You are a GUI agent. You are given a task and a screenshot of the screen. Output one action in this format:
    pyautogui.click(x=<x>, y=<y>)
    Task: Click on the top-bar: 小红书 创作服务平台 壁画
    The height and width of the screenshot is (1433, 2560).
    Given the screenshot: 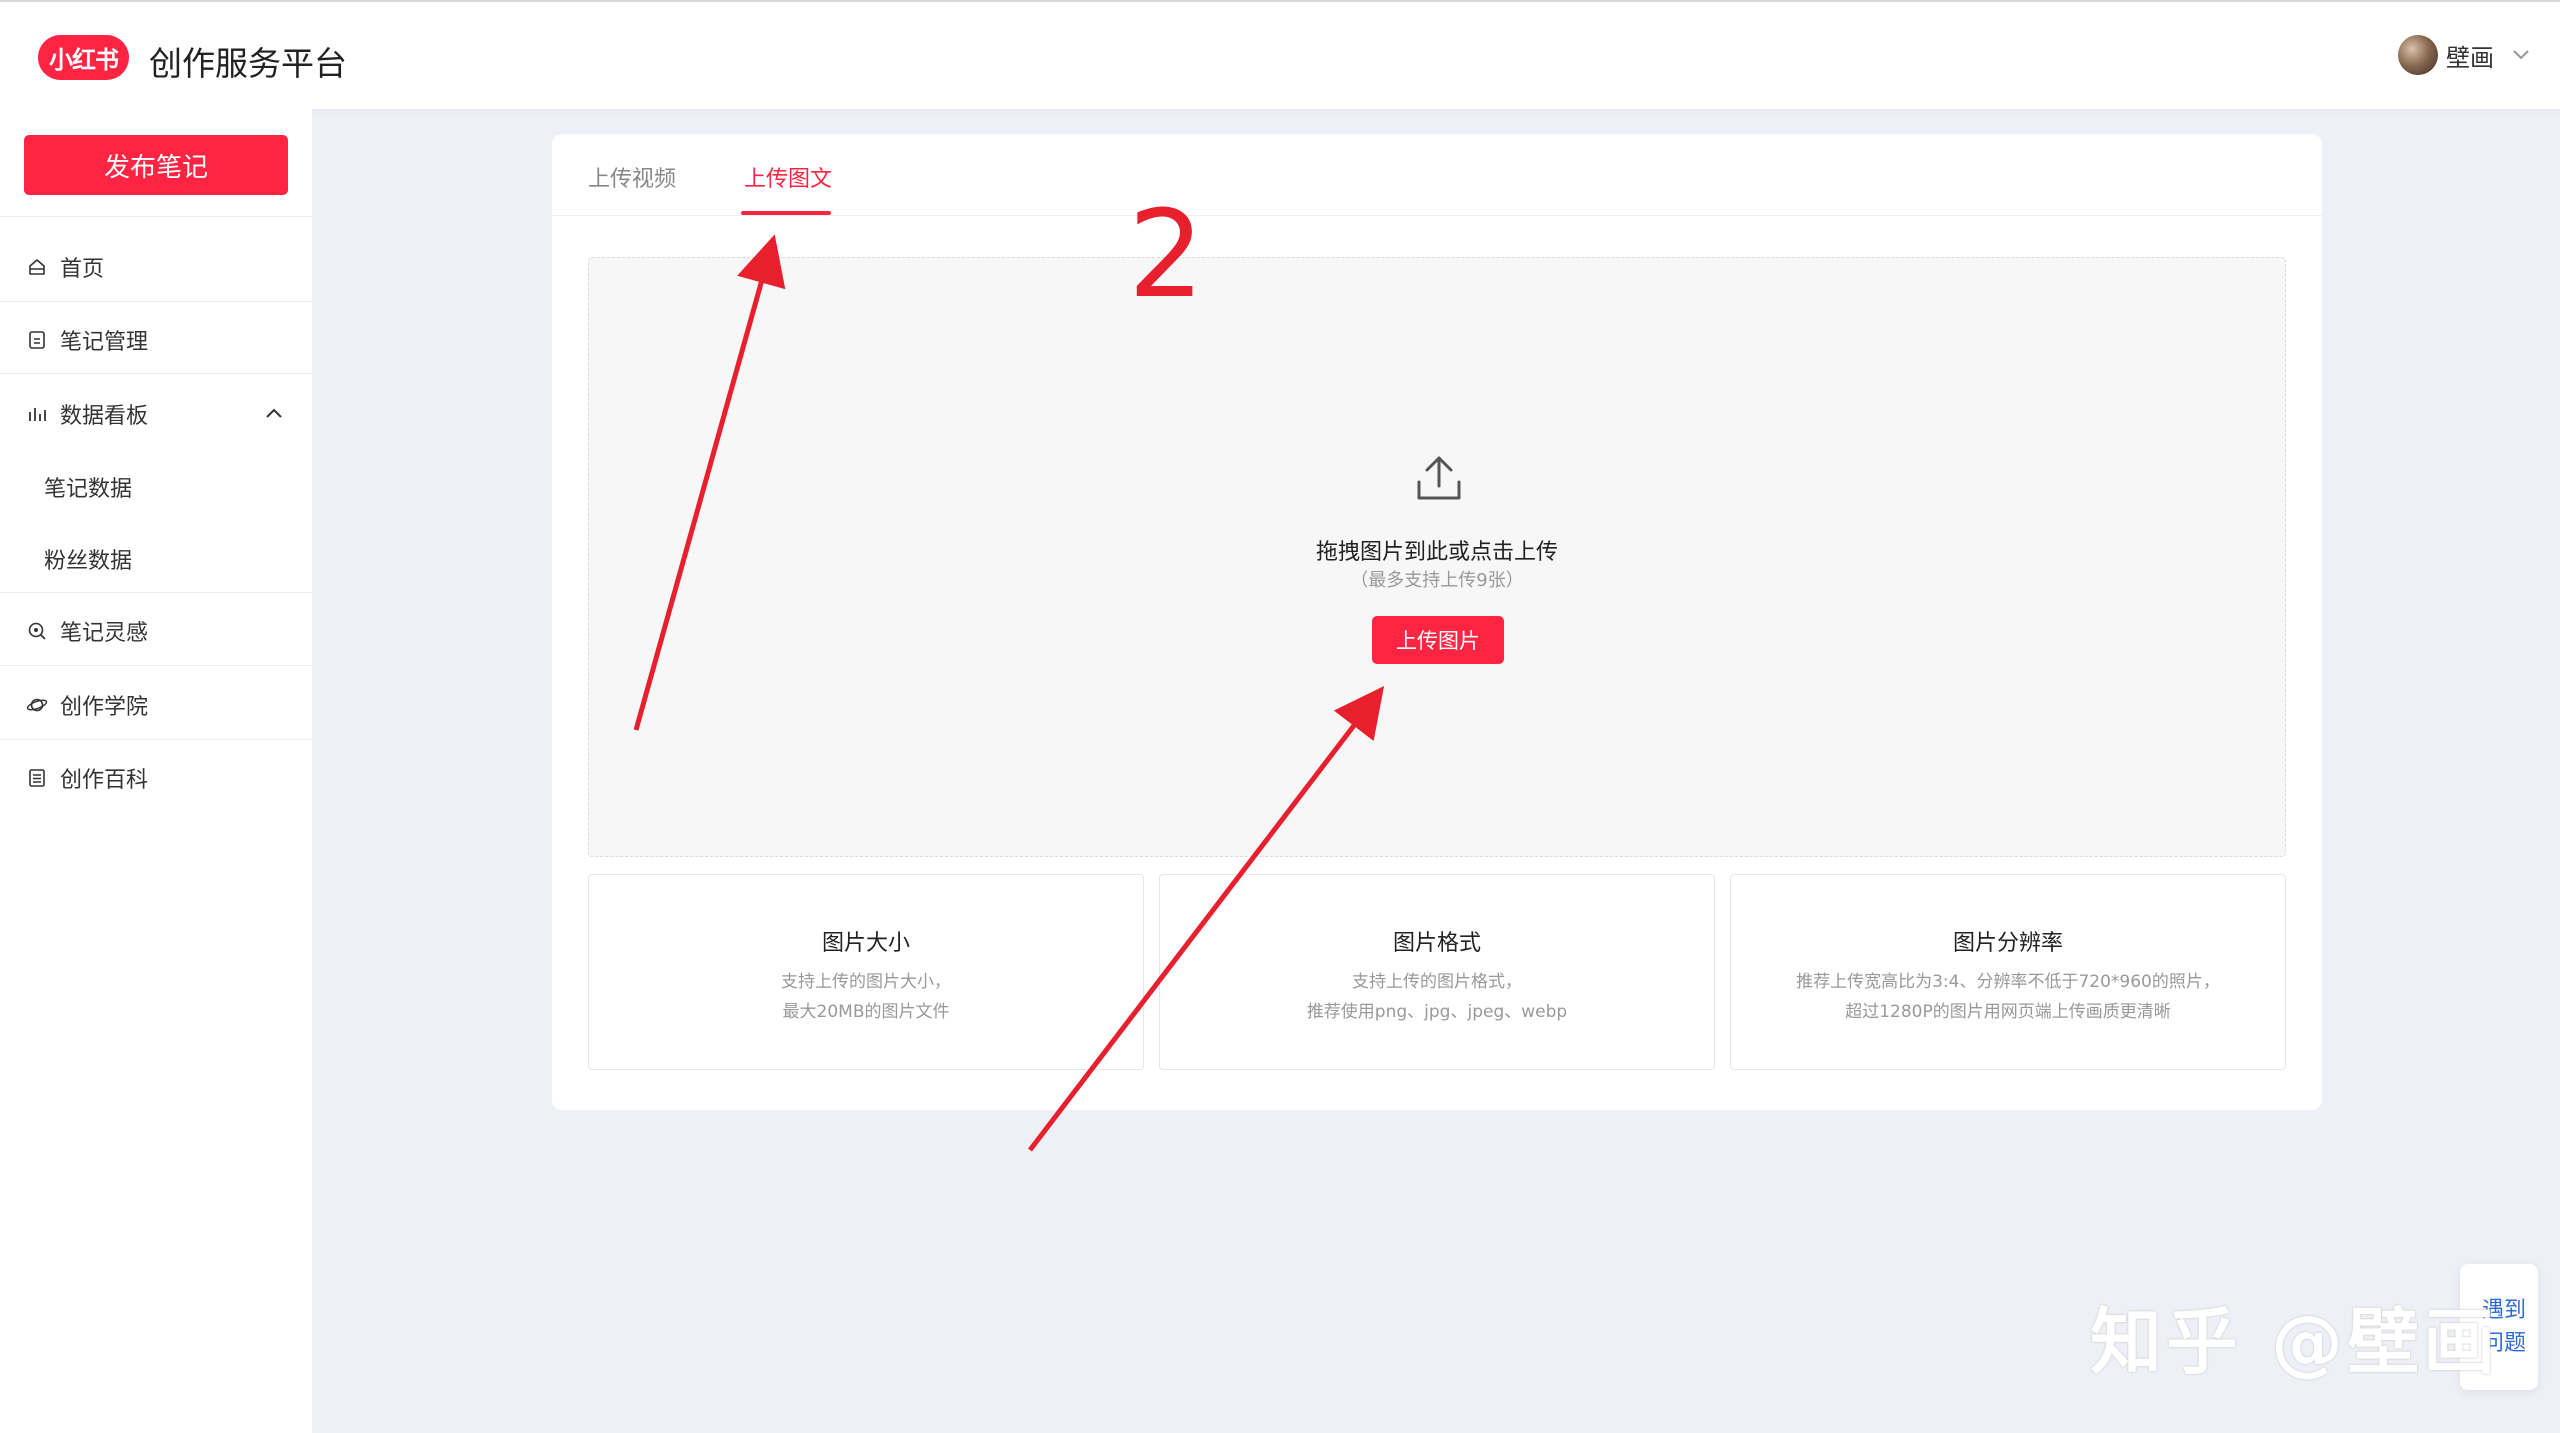 What is the action you would take?
    pyautogui.click(x=1280, y=54)
    